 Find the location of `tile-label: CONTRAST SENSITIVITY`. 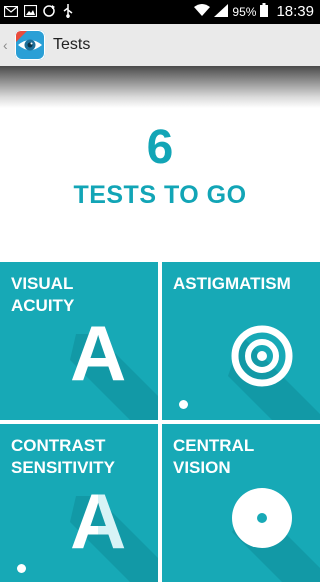

tile-label: CONTRAST SENSITIVITY is located at coordinates (63, 456).